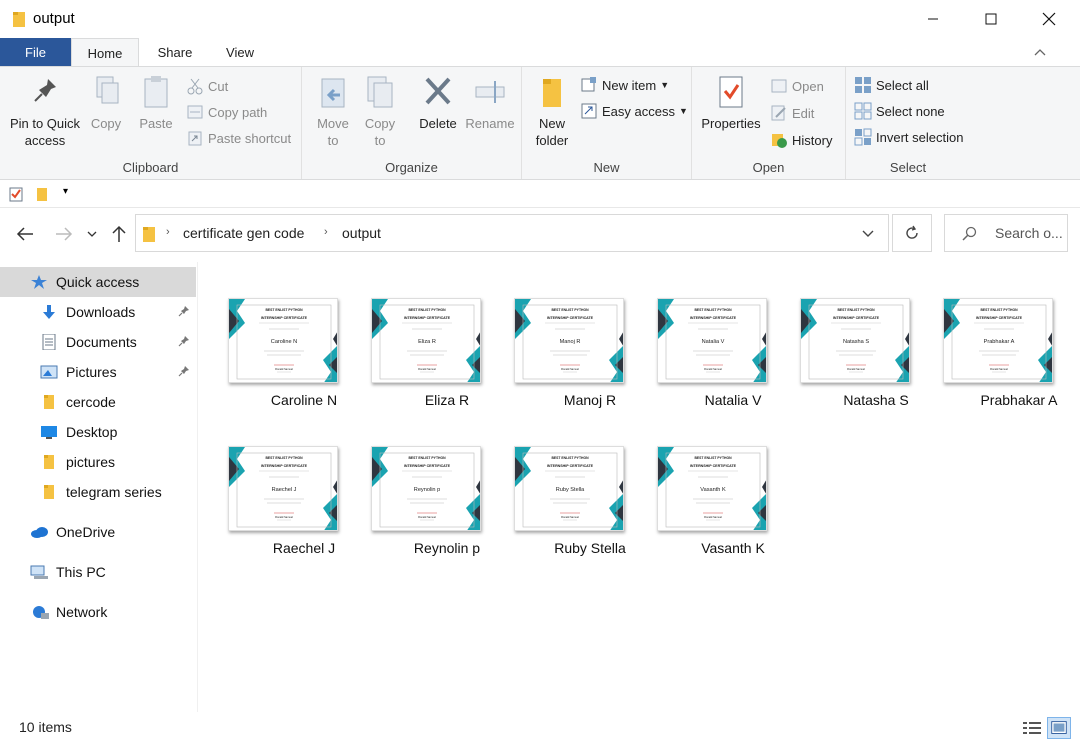 The height and width of the screenshot is (742, 1080). Describe the element at coordinates (98, 312) in the screenshot. I see `sidebar-item-downloads: Downloads` at that location.